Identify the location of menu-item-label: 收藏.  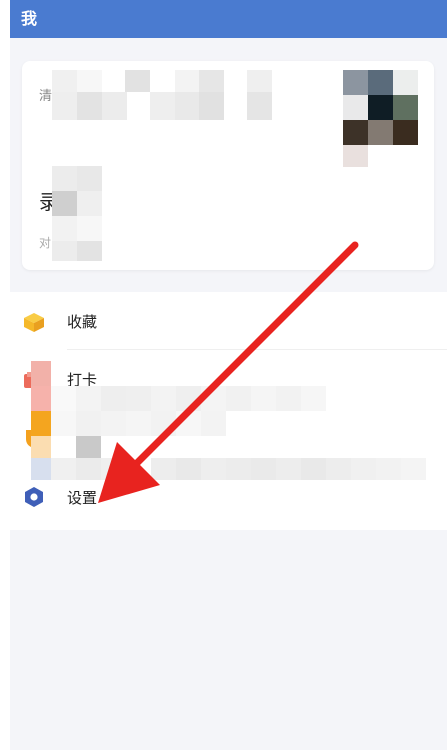
(82, 322).